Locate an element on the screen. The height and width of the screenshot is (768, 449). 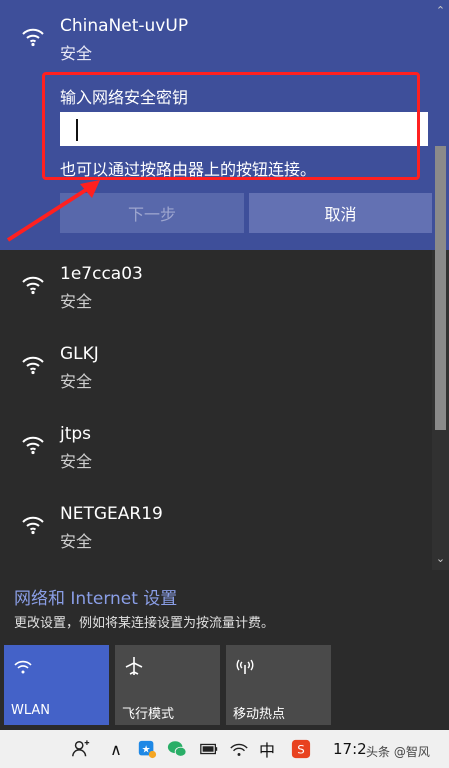
chevron-up-icon: ∧ is located at coordinates (116, 749).